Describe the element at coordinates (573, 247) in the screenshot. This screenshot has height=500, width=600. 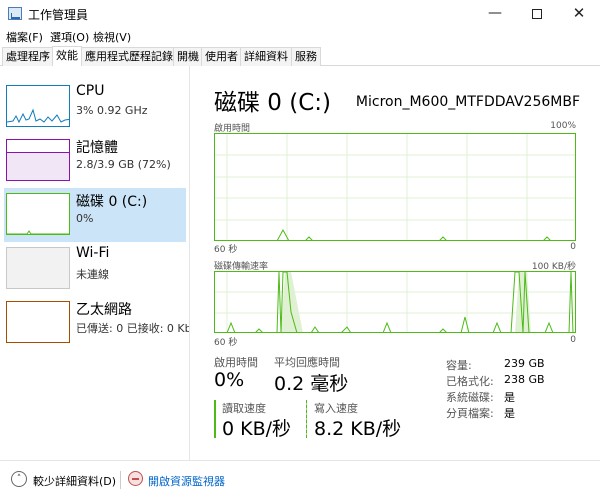
I see `active-time-graph-right: 0` at that location.